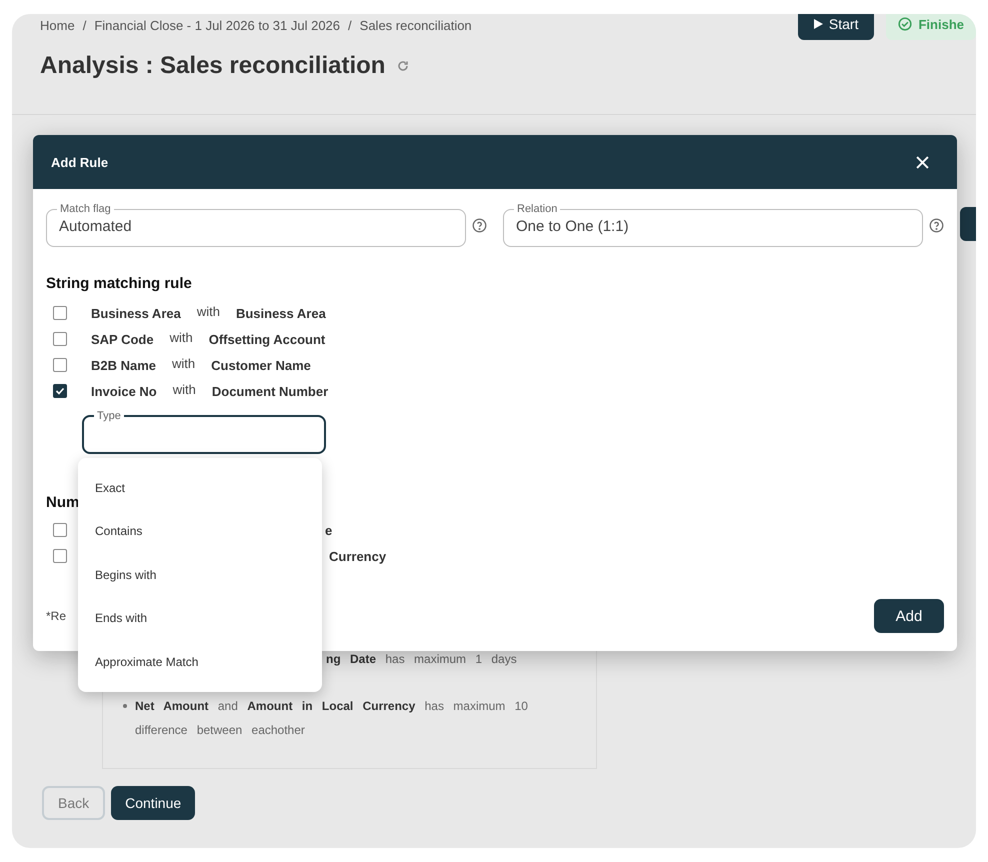 This screenshot has height=862, width=988. I want to click on checkmark-icon, so click(60, 391).